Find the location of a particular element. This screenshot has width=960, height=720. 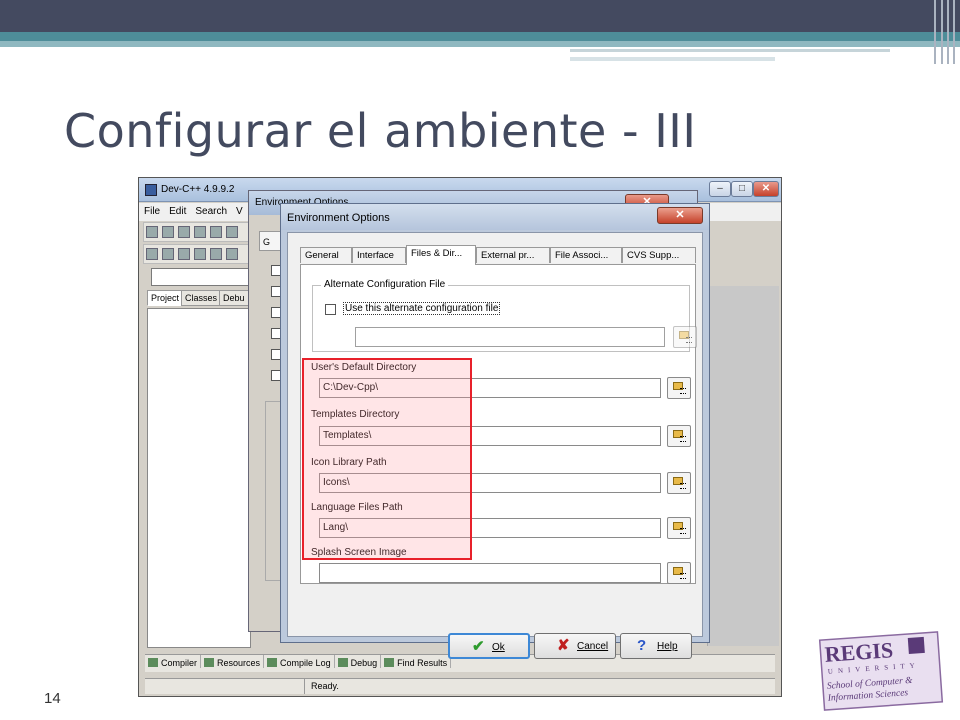

status-segment is located at coordinates (225, 686).